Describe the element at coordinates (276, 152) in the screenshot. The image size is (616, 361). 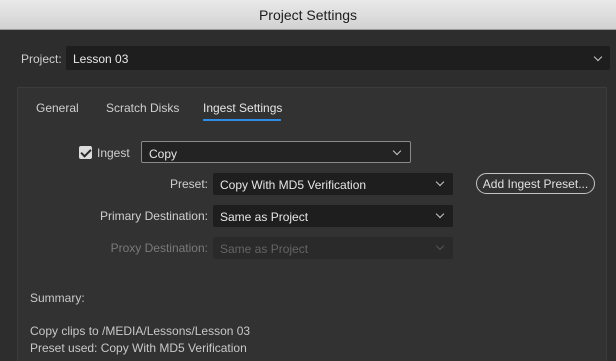
I see `ingest-mode-select: Copy` at that location.